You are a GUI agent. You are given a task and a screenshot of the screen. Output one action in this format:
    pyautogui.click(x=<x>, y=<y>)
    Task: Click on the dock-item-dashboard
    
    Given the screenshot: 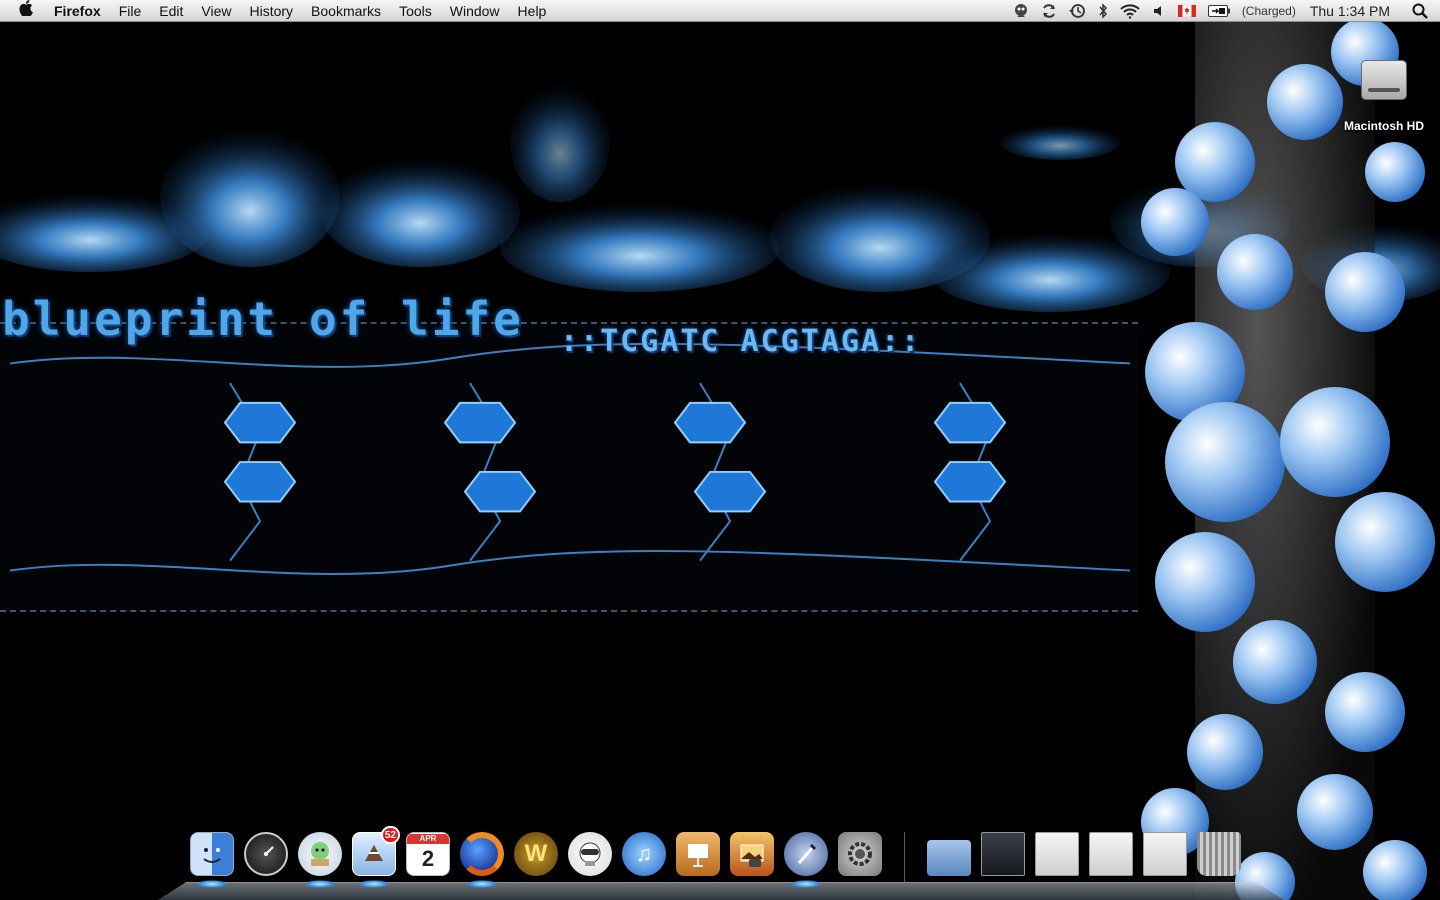 What is the action you would take?
    pyautogui.click(x=266, y=856)
    